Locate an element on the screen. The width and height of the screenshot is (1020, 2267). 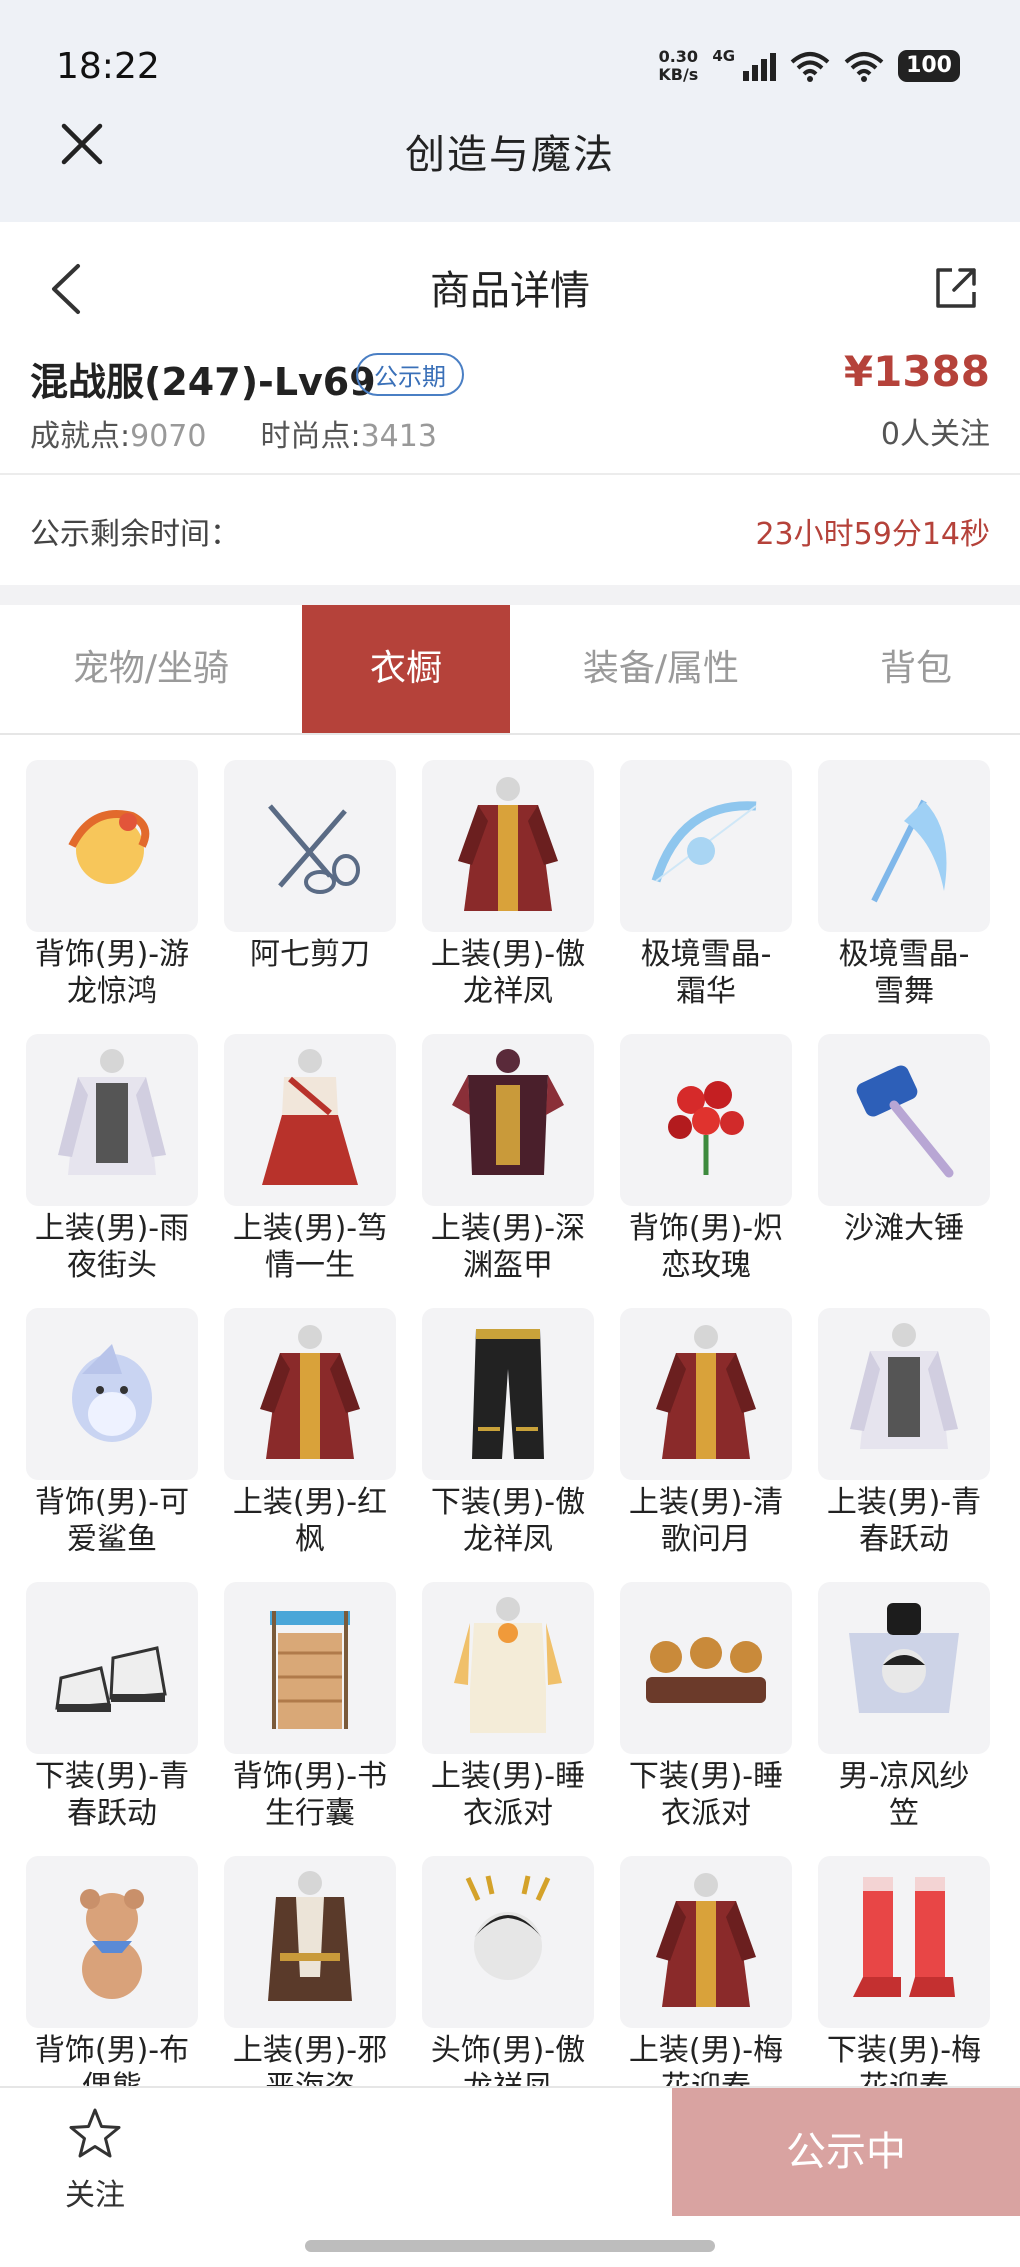
achievement-value: 9070 is located at coordinates (168, 436).